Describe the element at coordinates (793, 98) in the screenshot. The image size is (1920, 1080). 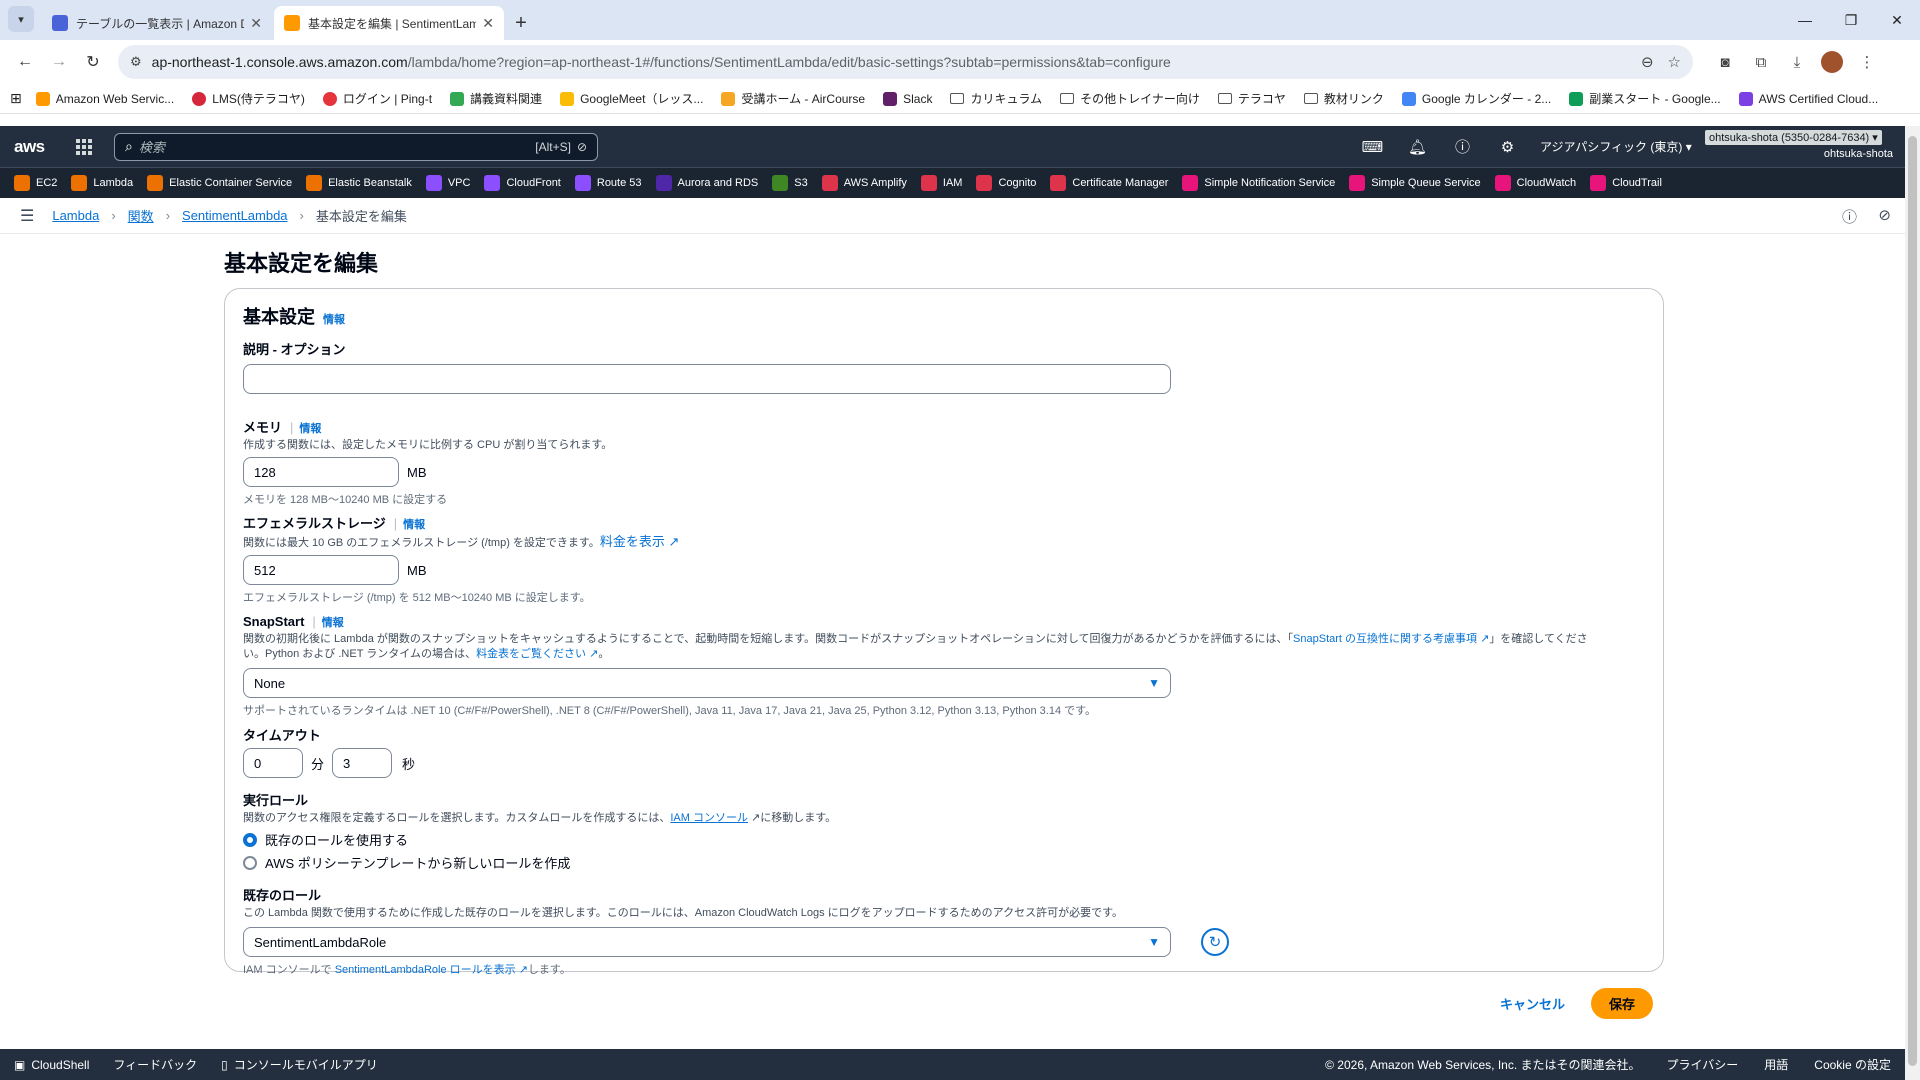
I see `bookmark-item: 受講ホーム - AirCourse` at that location.